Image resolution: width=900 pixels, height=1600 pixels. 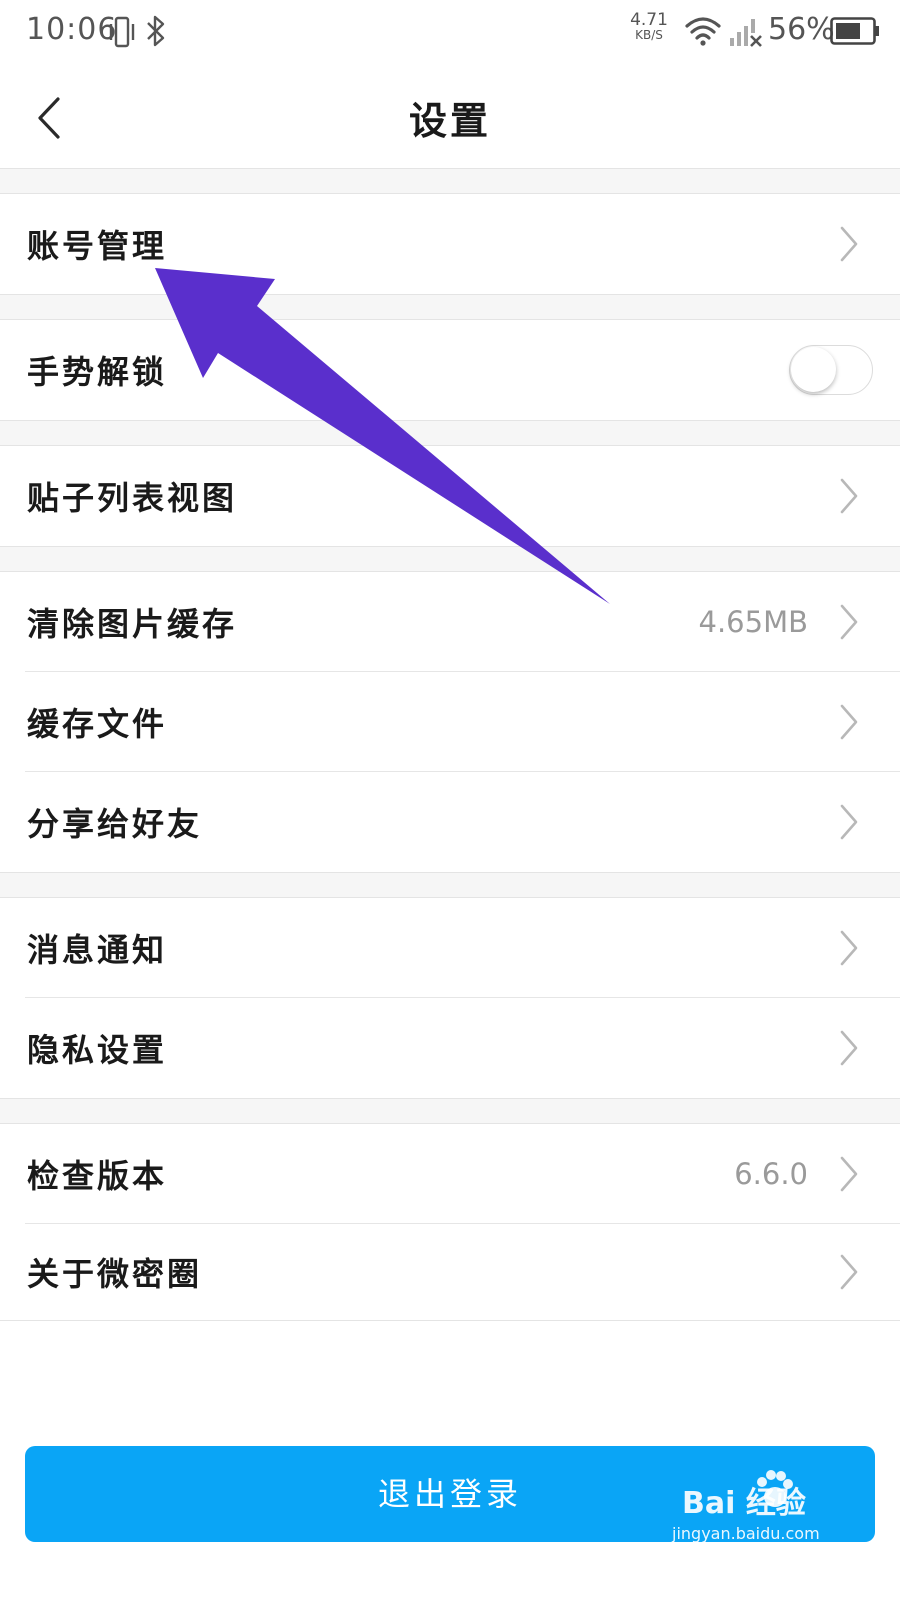 What do you see at coordinates (450, 822) in the screenshot?
I see `settings-item-share-to-friends: 分享给好友` at bounding box center [450, 822].